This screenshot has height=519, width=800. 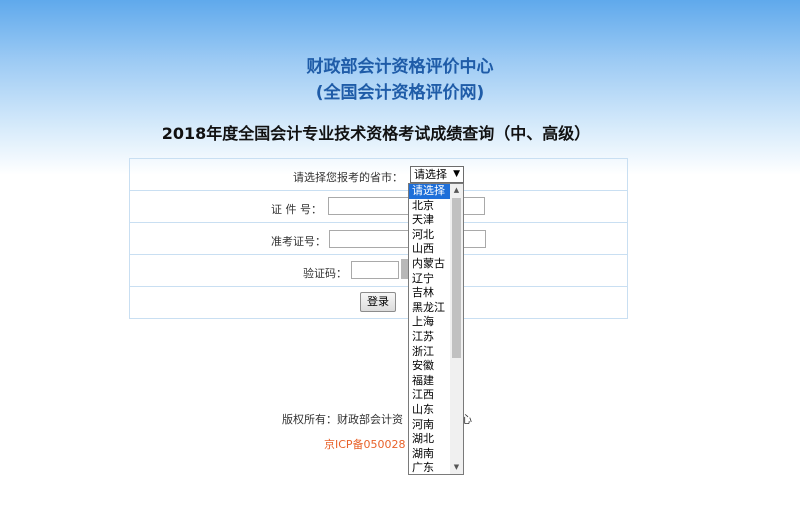 I want to click on id-number-label: 证 件 号：, so click(x=296, y=209).